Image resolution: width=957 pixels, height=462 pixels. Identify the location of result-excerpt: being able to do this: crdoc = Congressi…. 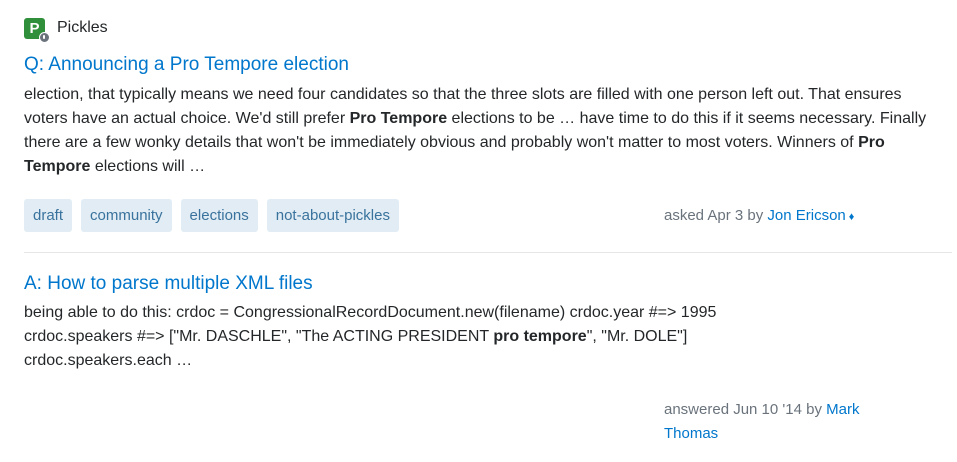
(479, 337).